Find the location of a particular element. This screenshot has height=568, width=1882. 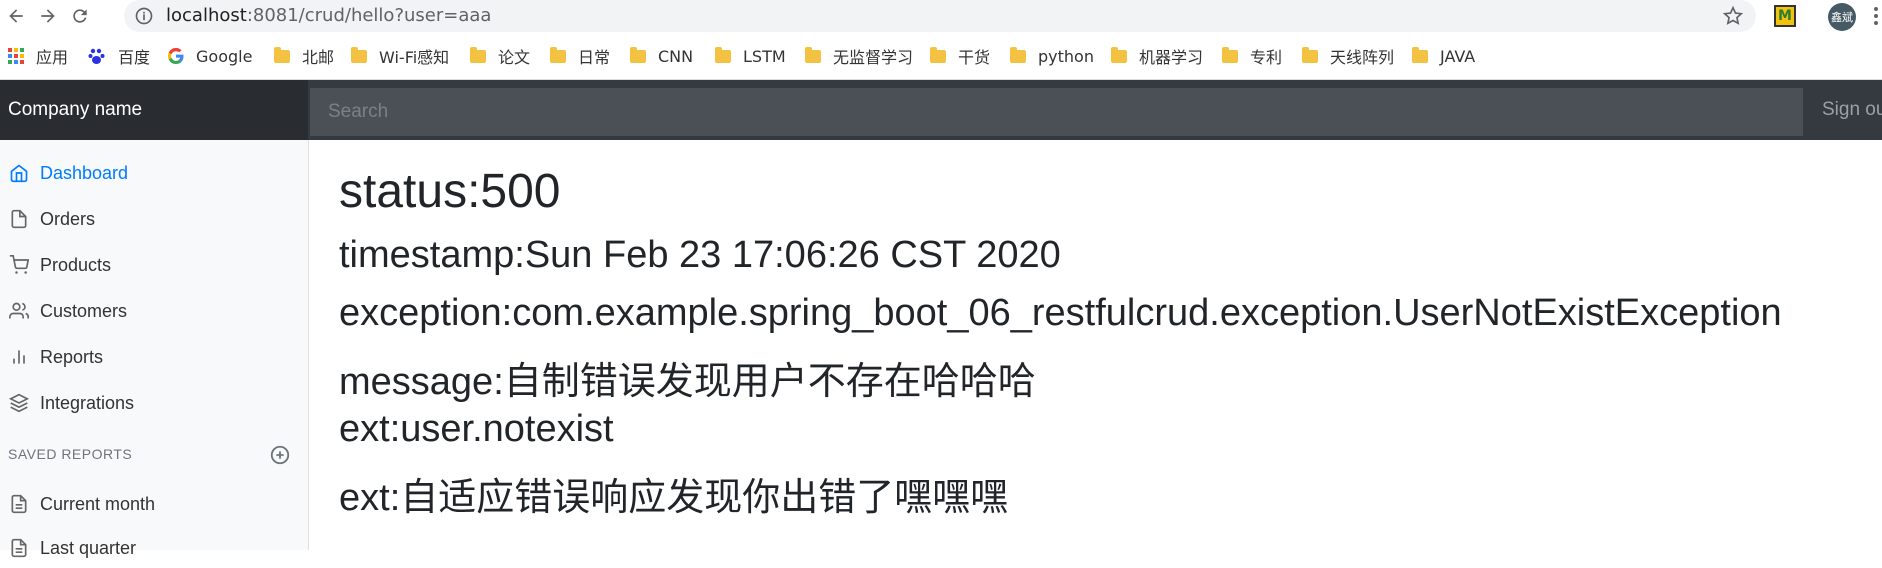

brand-name: Company name is located at coordinates (154, 110).